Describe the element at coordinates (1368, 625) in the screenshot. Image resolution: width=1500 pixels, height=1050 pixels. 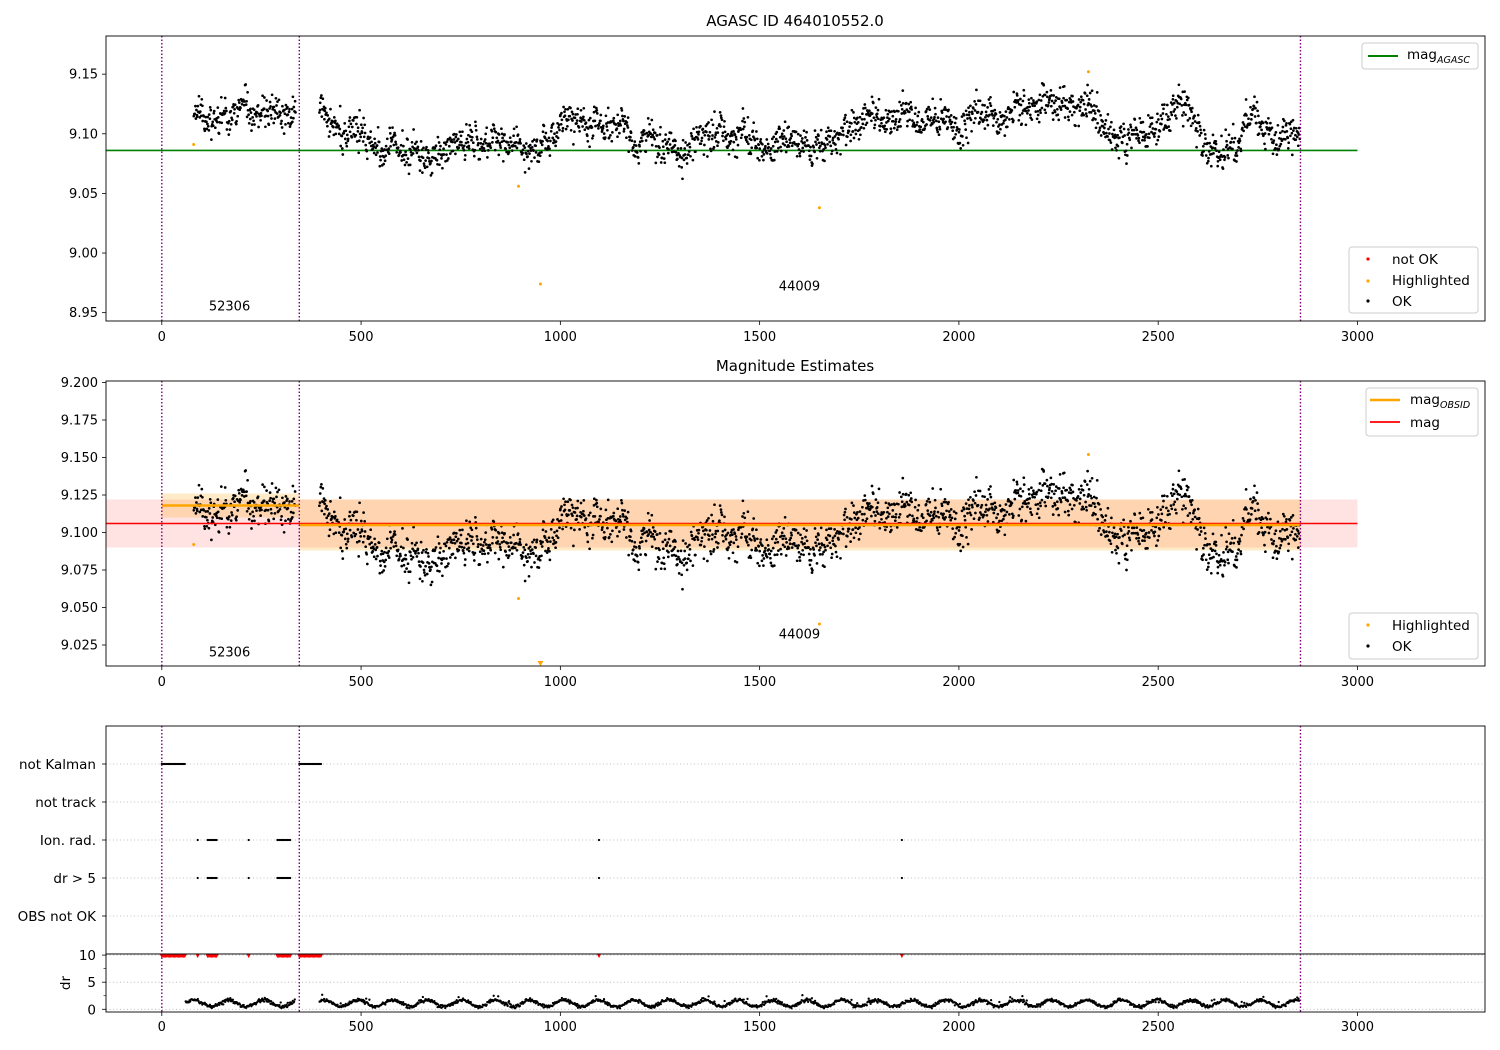
I see `legend-est-highlighted-marker` at that location.